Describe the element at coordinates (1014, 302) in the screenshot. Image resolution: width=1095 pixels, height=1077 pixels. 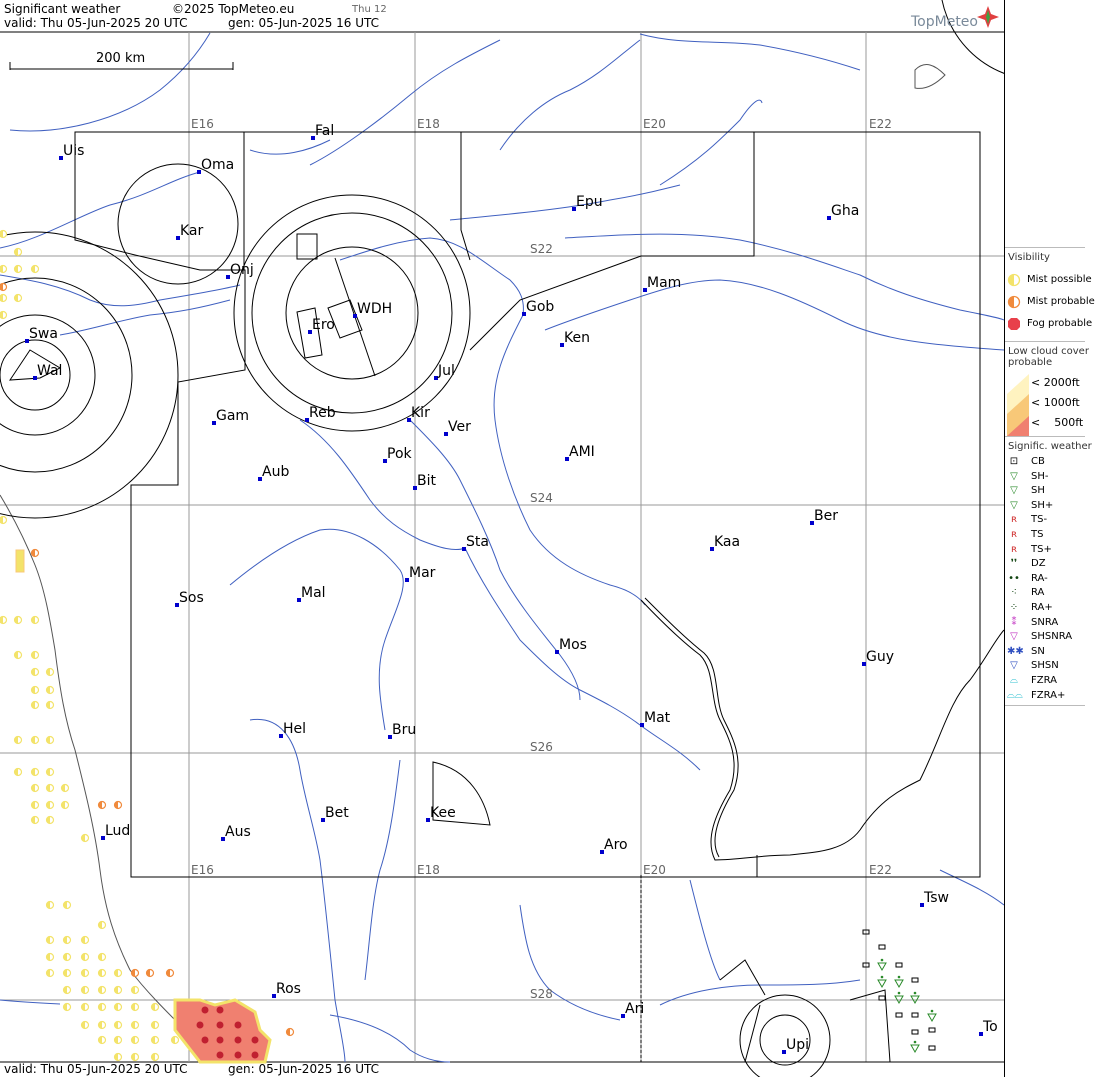
I see `mist-icon` at that location.